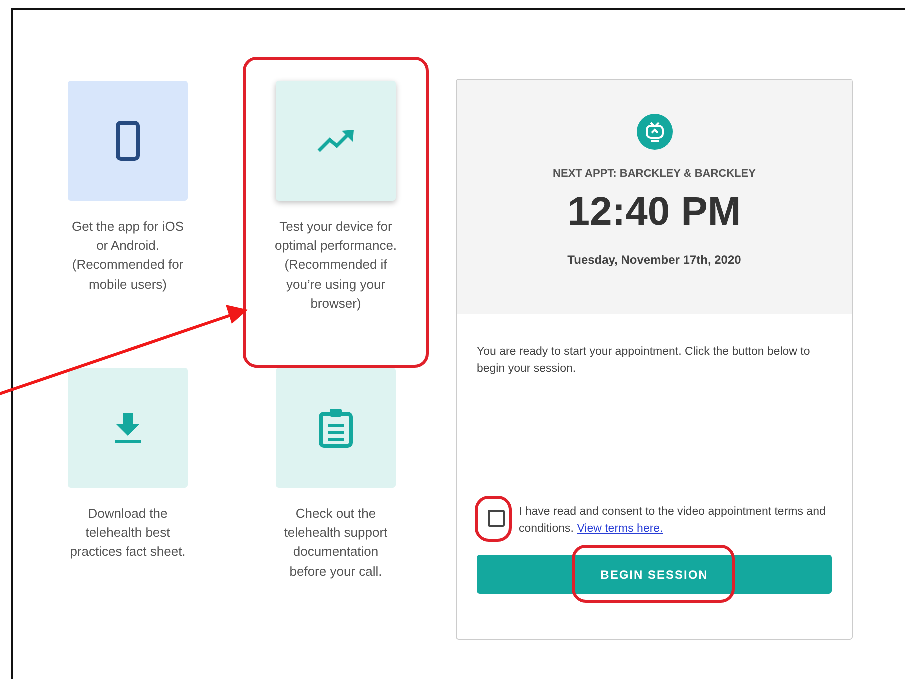 The height and width of the screenshot is (679, 905). Describe the element at coordinates (654, 132) in the screenshot. I see `tv-icon` at that location.